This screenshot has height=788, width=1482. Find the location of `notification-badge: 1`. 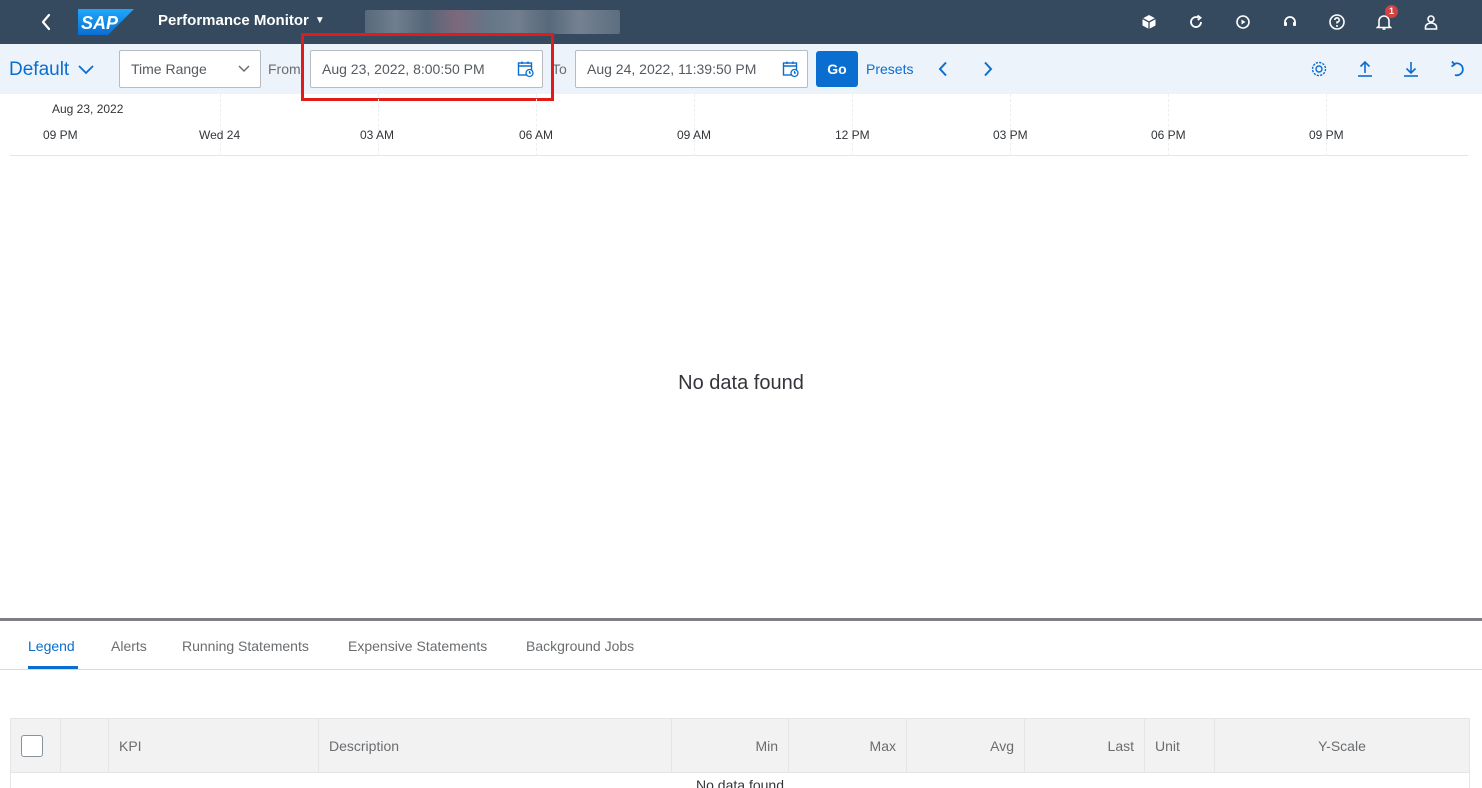

notification-badge: 1 is located at coordinates (1391, 11).